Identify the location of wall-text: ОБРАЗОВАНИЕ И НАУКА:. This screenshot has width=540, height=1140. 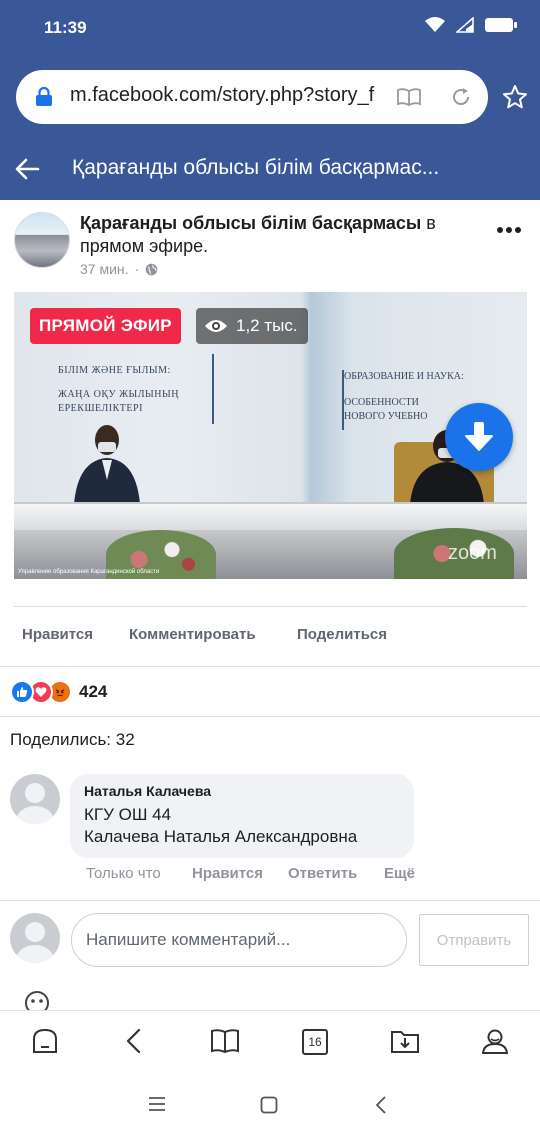
(404, 376).